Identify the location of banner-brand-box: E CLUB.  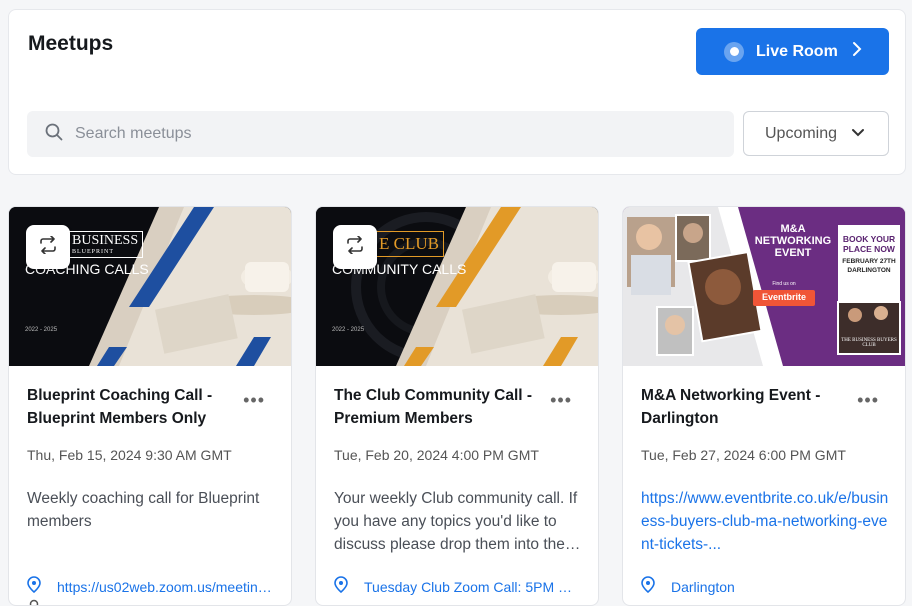
(409, 244).